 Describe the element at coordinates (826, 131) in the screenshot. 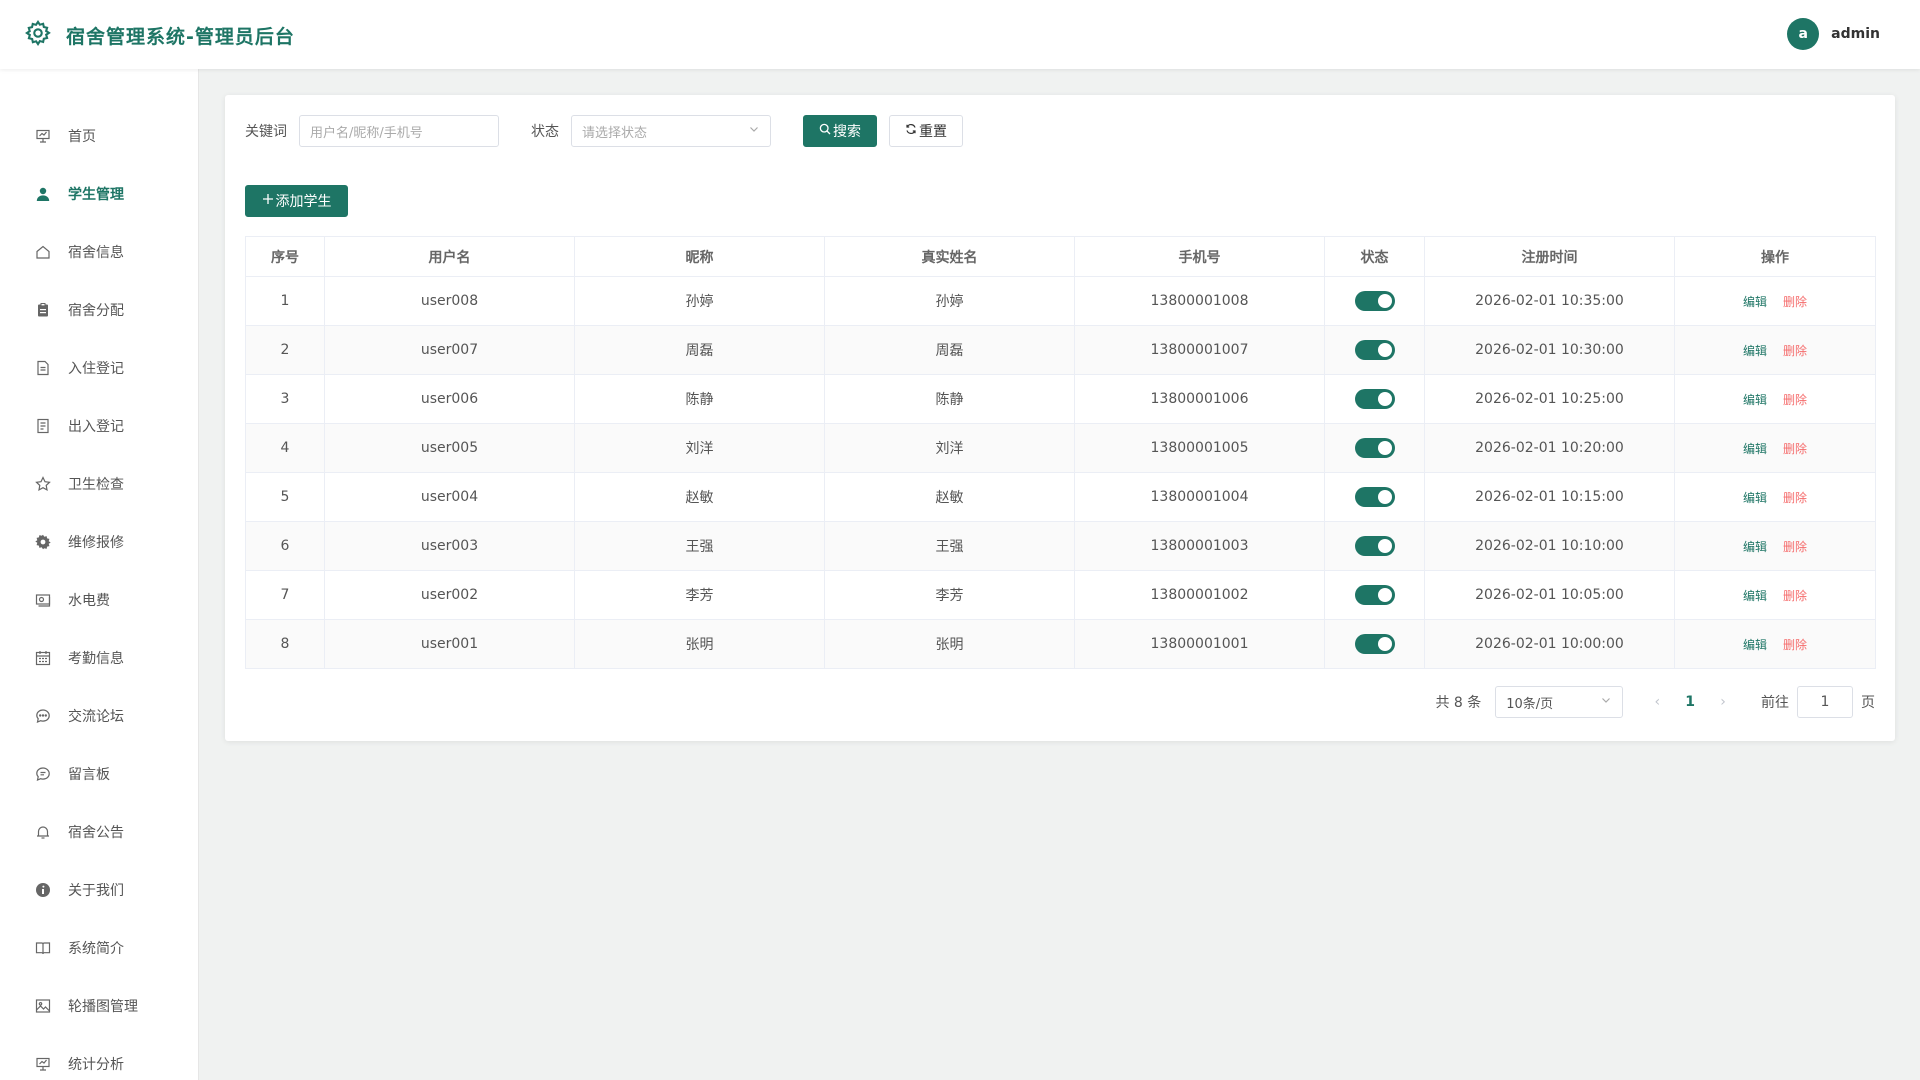

I see `search-icon` at that location.